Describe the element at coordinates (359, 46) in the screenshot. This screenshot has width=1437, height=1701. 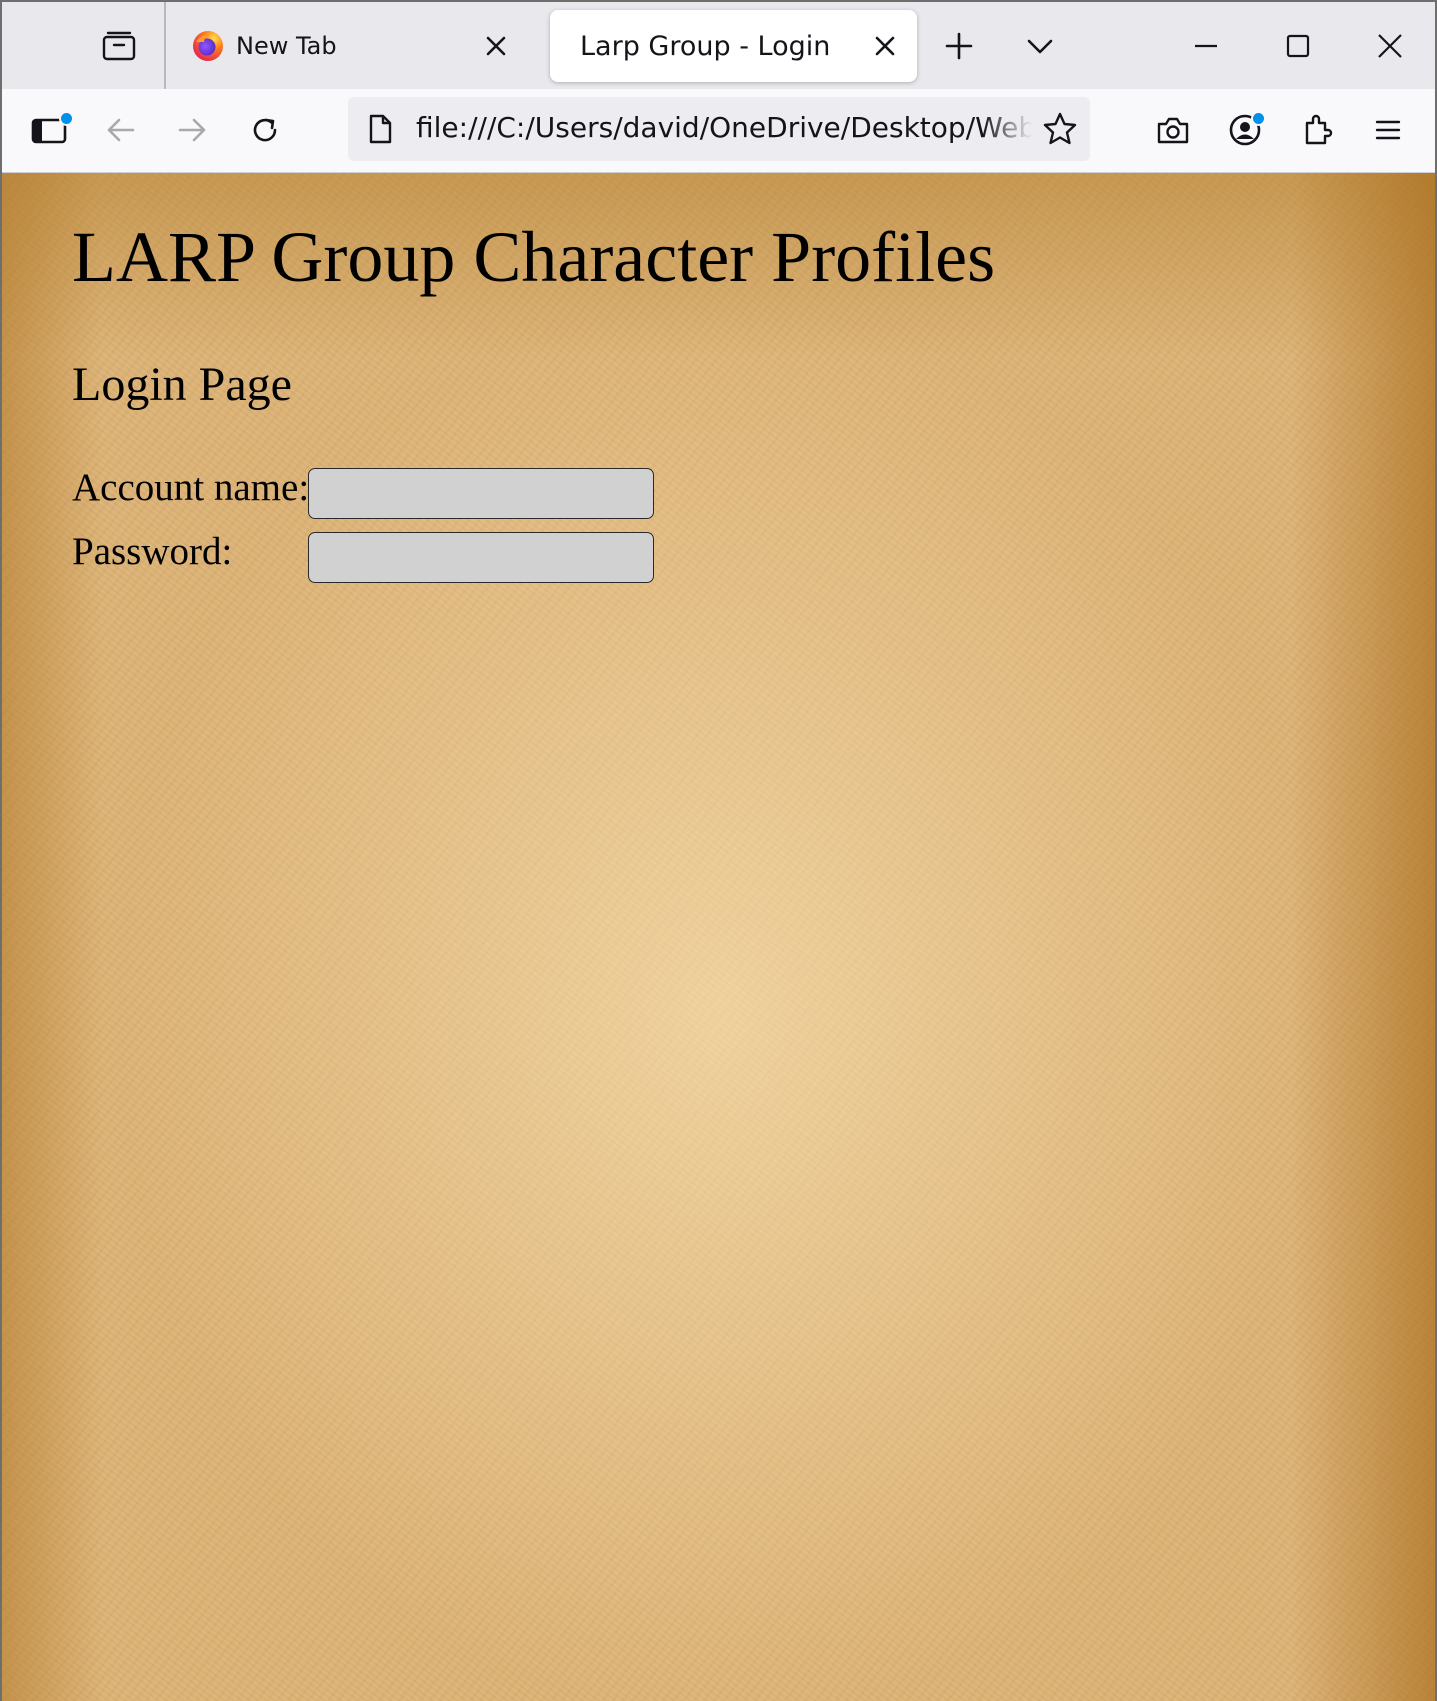
I see `tab-new-tab: New Tab` at that location.